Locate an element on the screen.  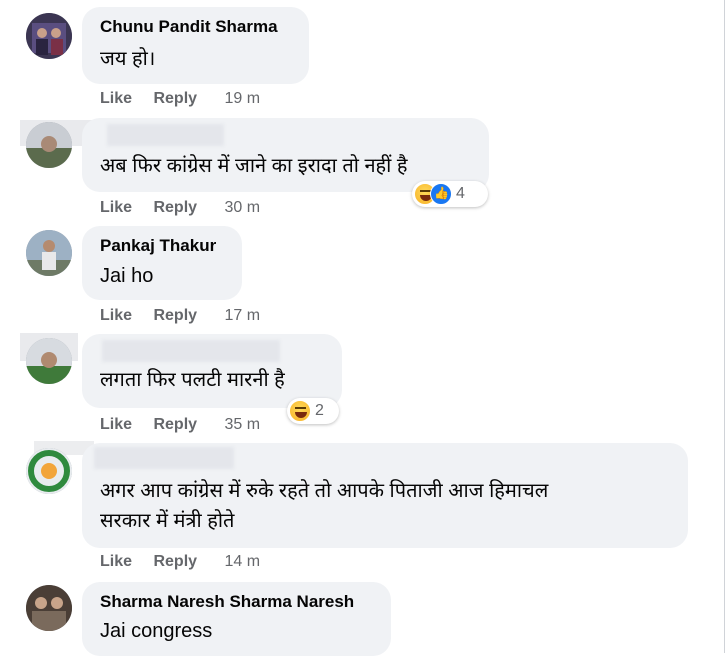
comment-text: लगता फिर पलटी मारनी है is located at coordinates (192, 380).